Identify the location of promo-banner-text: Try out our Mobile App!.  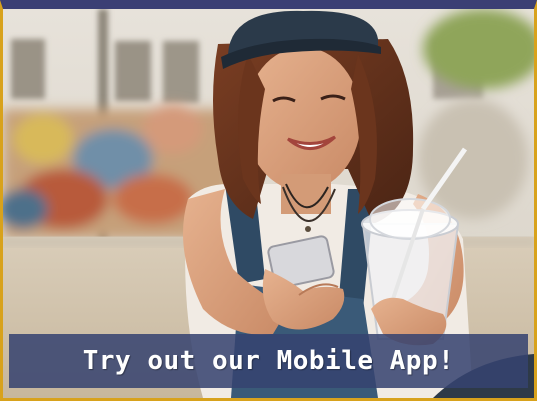
(268, 361).